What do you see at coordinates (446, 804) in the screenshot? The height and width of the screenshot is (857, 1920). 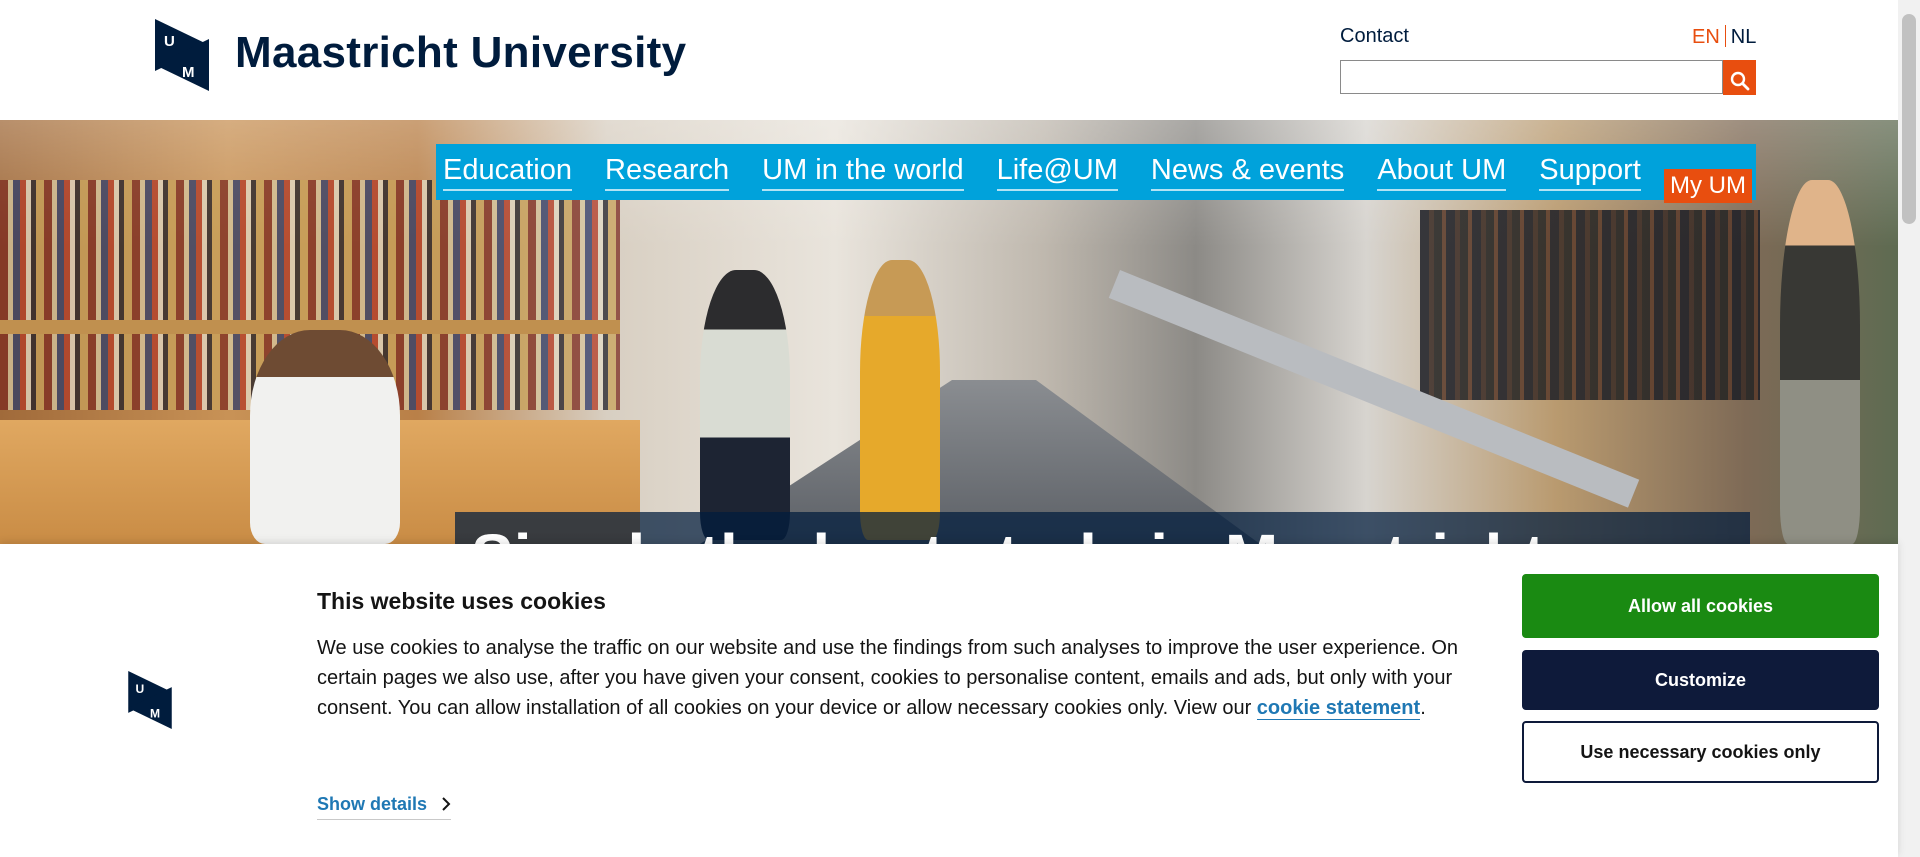 I see `chevron-right-icon` at bounding box center [446, 804].